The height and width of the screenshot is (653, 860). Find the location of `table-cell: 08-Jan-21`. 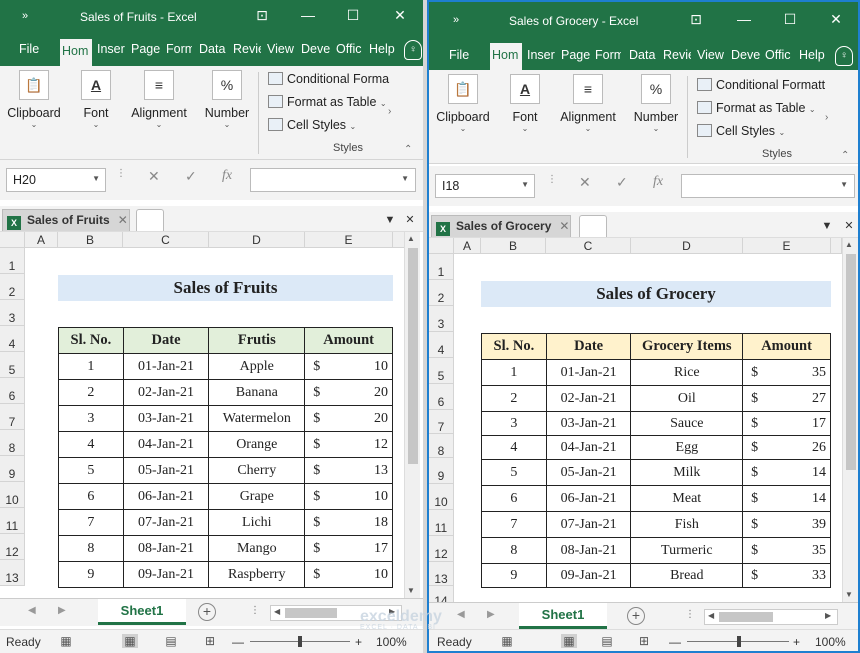

table-cell: 08-Jan-21 is located at coordinates (166, 548).